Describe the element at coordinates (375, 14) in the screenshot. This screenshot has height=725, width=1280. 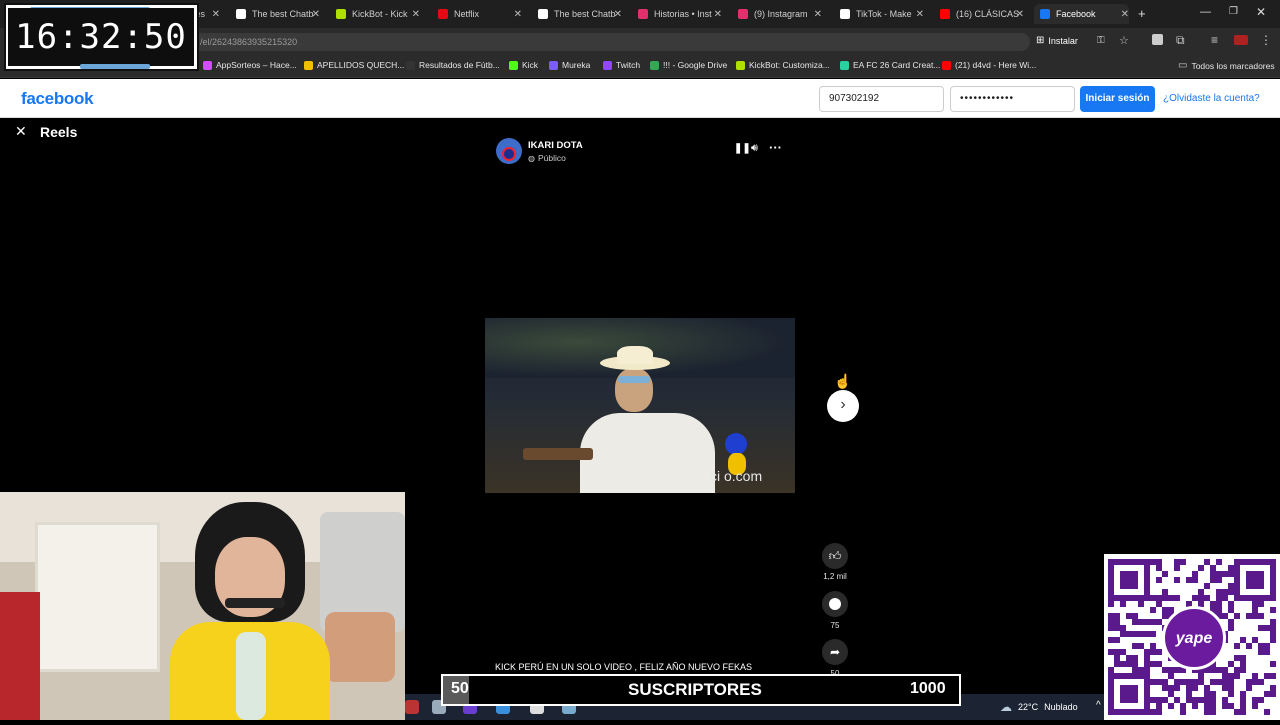
I see `browser-tab: KickBot - Kick ✕` at that location.